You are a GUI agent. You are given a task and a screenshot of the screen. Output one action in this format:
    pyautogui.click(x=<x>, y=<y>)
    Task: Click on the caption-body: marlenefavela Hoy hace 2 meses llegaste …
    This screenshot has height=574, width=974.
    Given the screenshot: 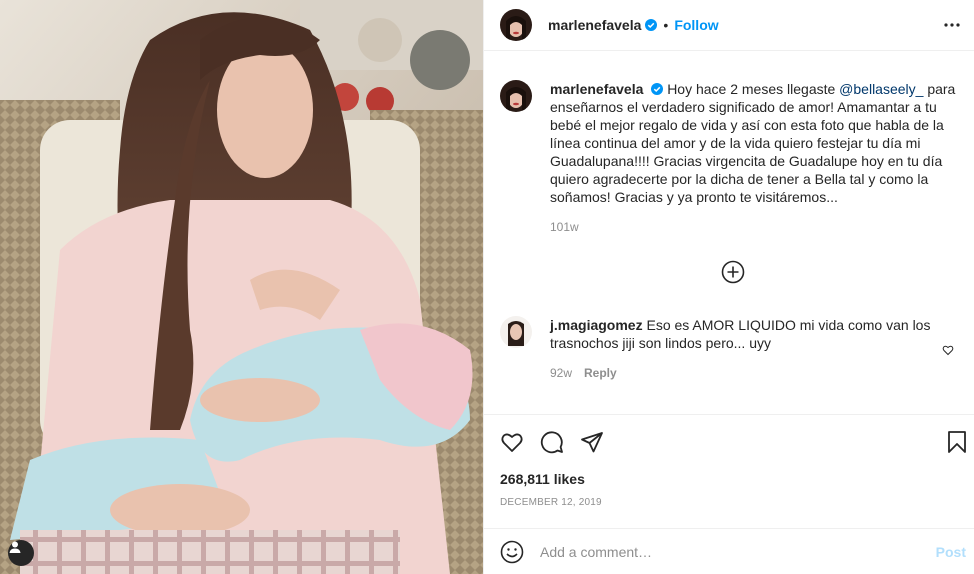 What is the action you would take?
    pyautogui.click(x=755, y=158)
    